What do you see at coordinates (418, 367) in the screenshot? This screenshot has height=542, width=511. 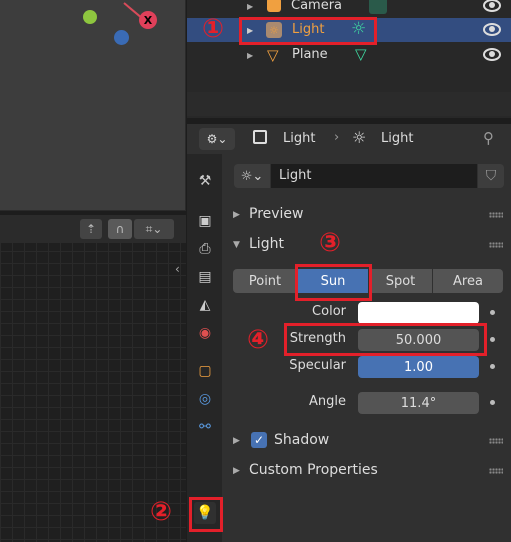 I see `specular-field: 1.00` at bounding box center [418, 367].